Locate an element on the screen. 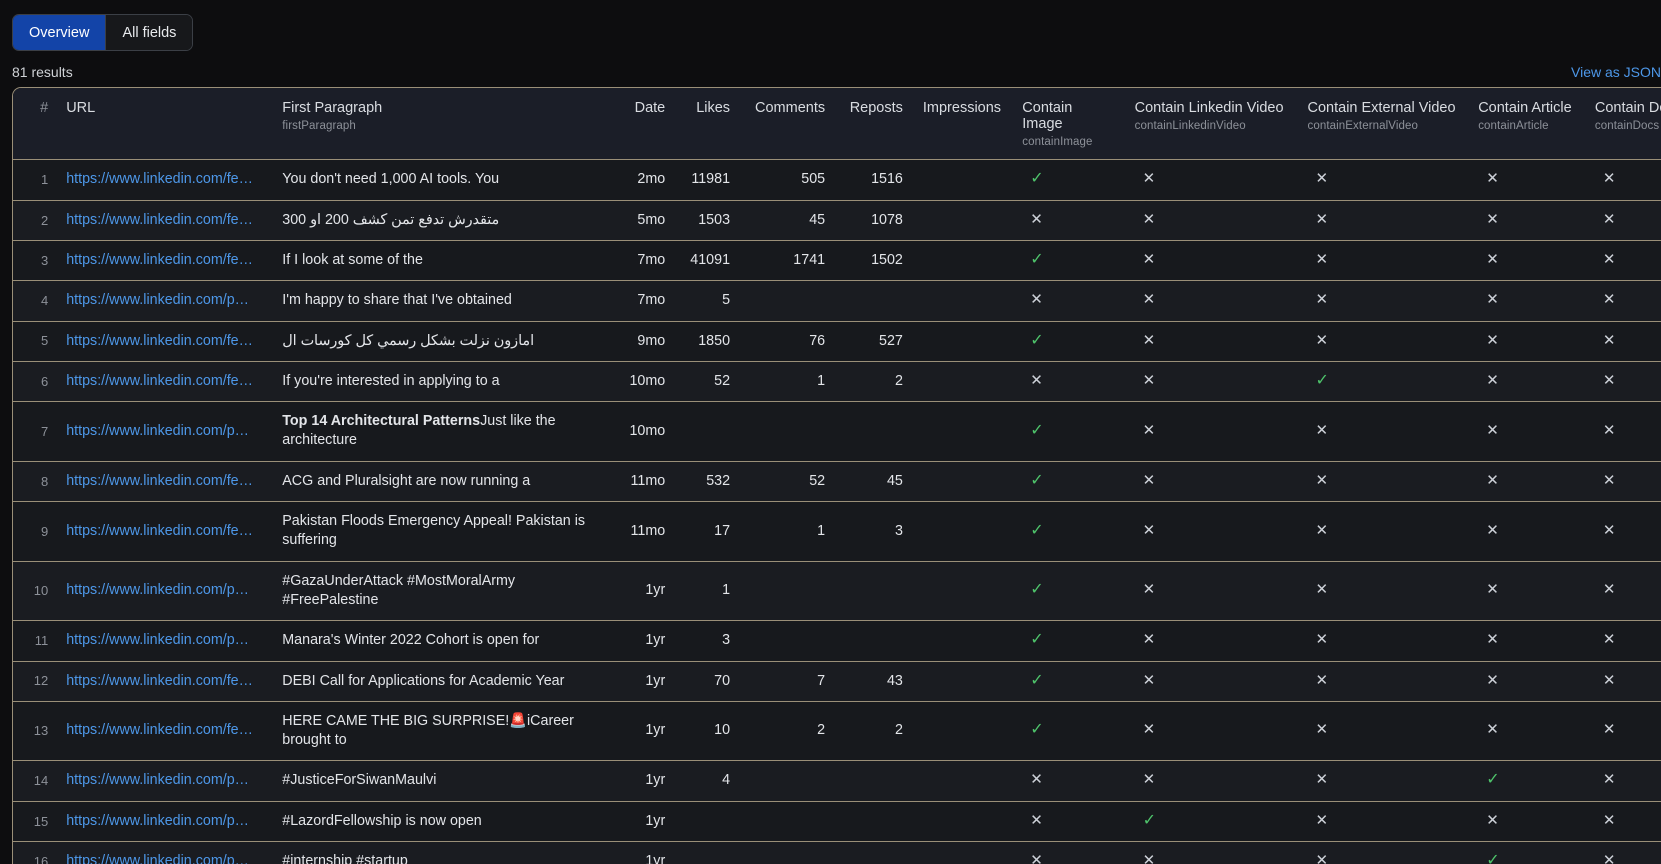 The height and width of the screenshot is (864, 1661). column-header-first-paragraph: First Paragraph firstParagraph is located at coordinates (442, 124).